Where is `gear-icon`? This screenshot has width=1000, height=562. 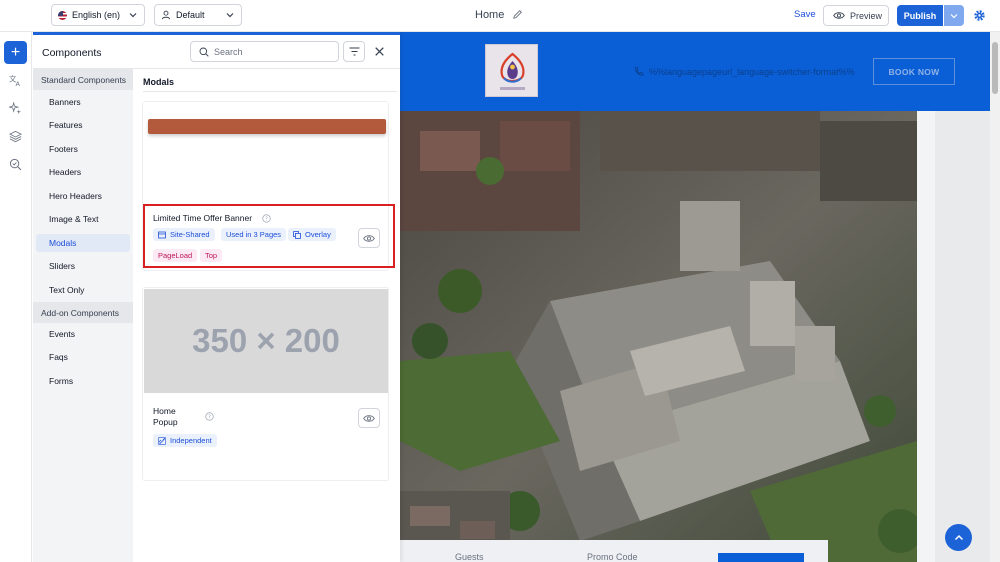 gear-icon is located at coordinates (979, 15).